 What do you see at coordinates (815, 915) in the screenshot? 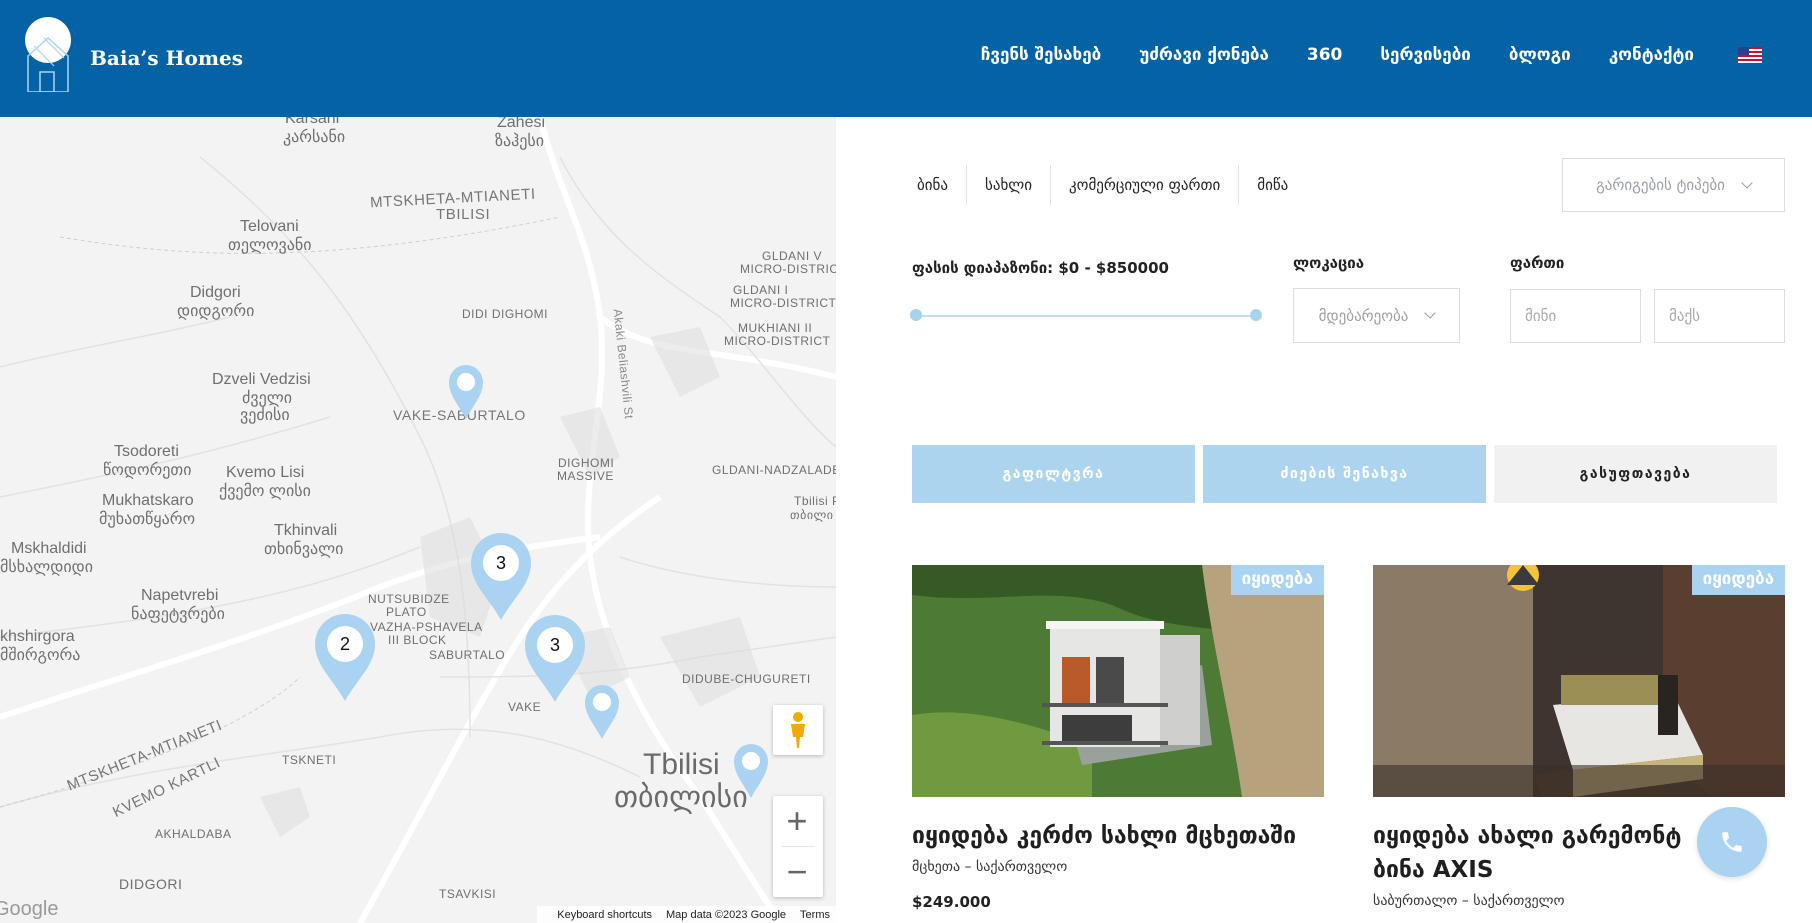
I see `terms-link: Terms` at bounding box center [815, 915].